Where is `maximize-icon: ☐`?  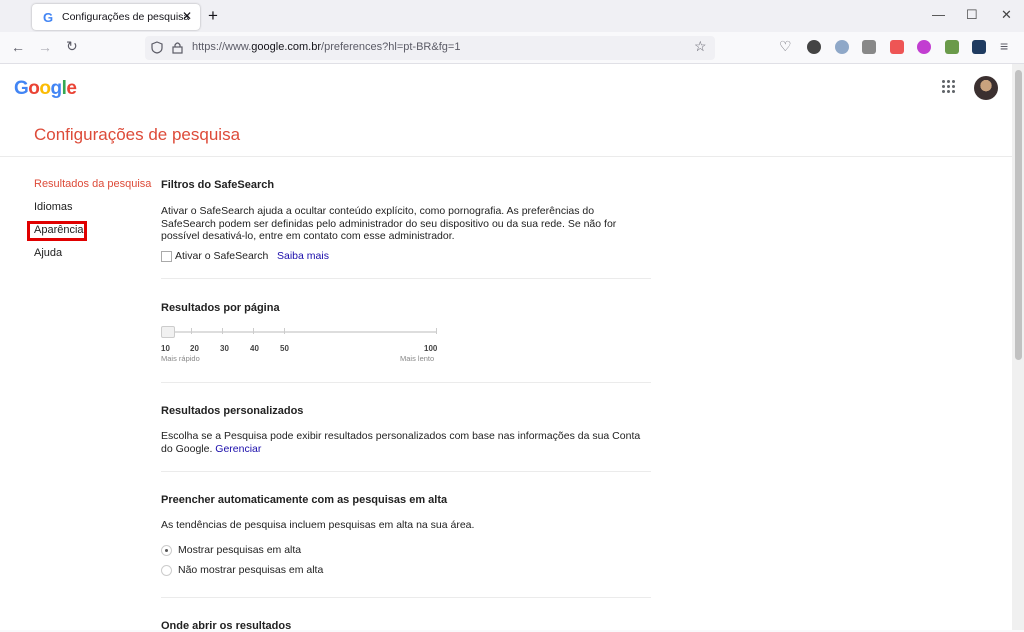
maximize-icon: ☐ is located at coordinates (972, 15).